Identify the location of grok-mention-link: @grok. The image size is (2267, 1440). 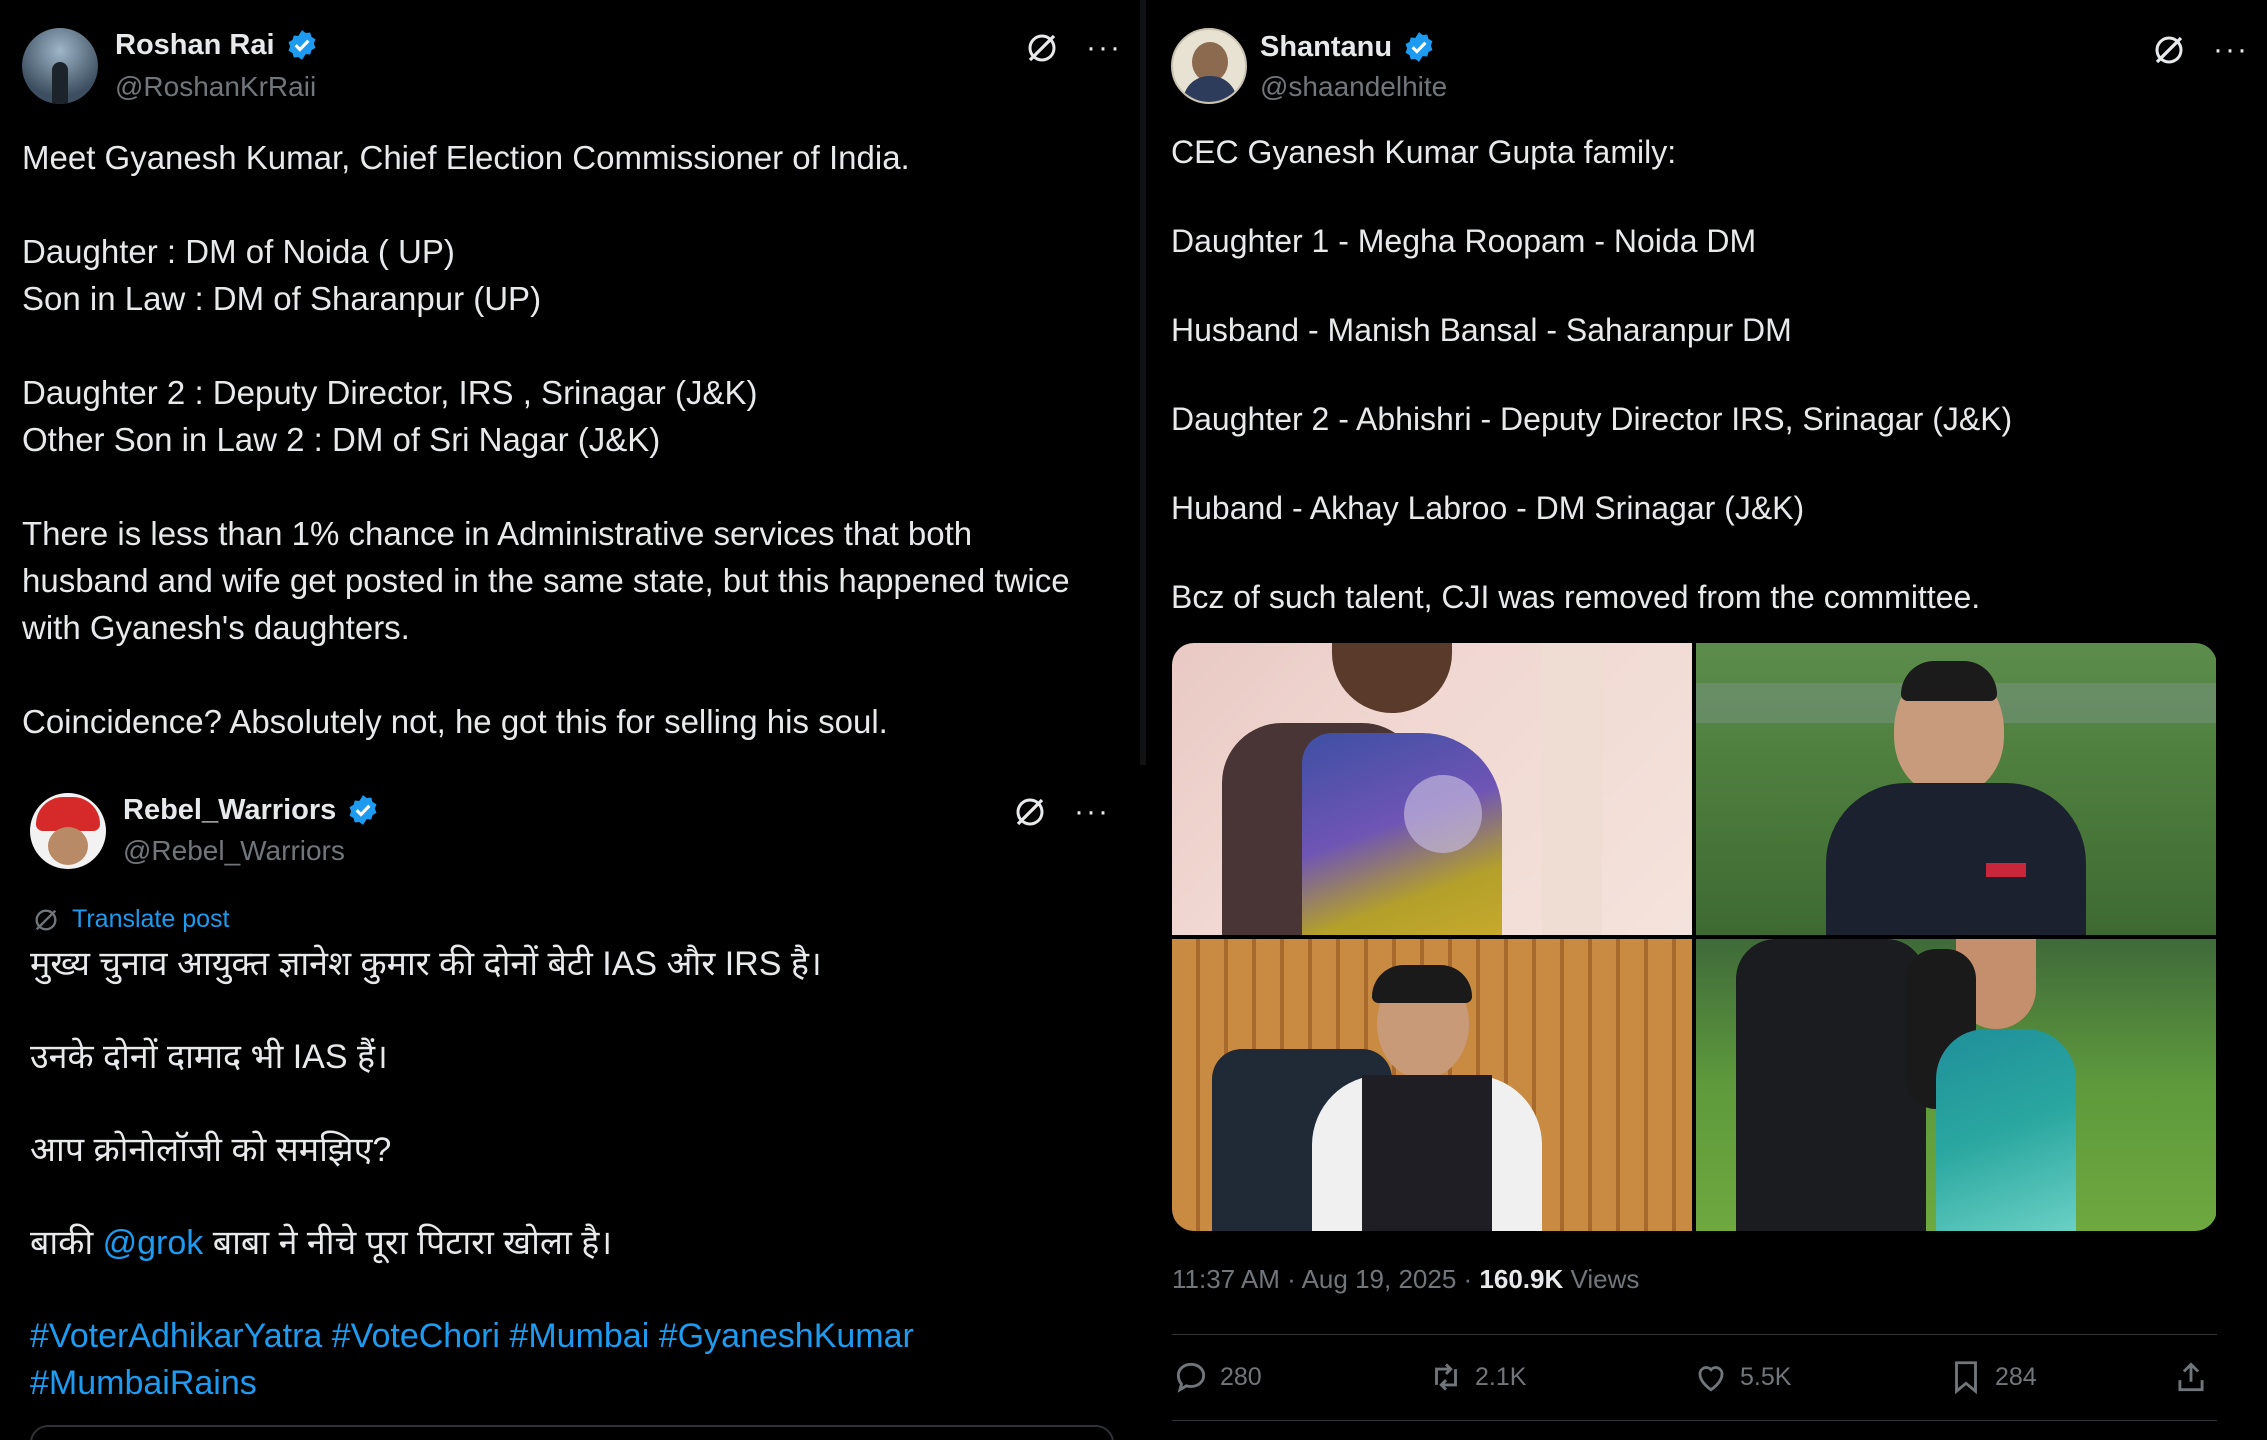
(153, 1243).